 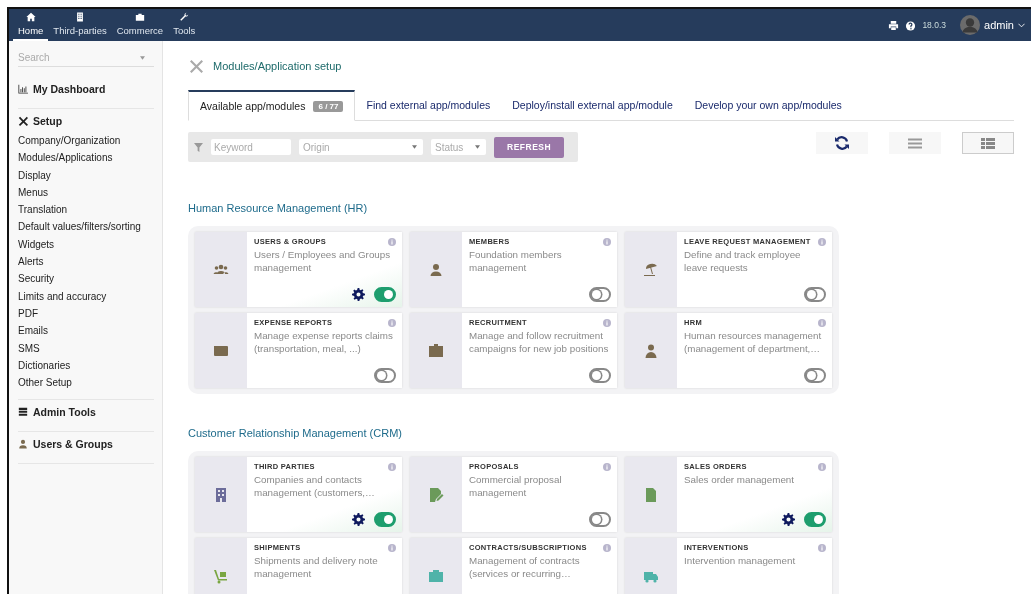 I want to click on home-icon, so click(x=30, y=17).